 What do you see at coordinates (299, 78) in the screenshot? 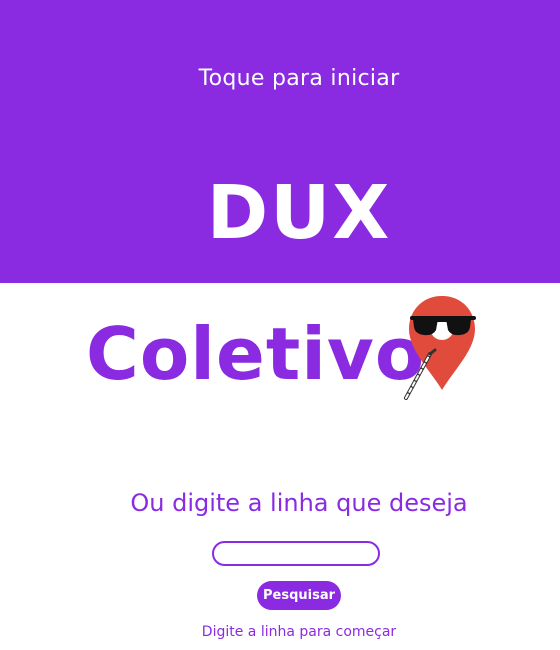
I see `tap-to-start-label: Toque para iniciar` at bounding box center [299, 78].